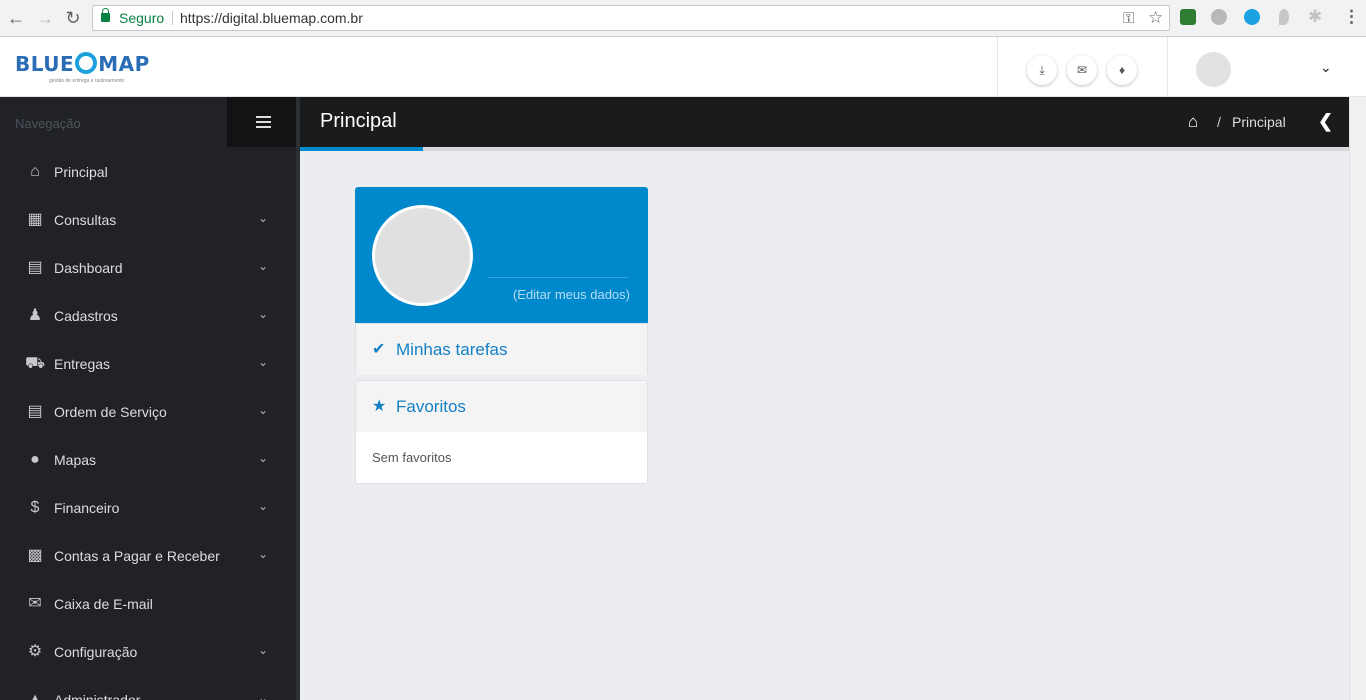  What do you see at coordinates (148, 268) in the screenshot?
I see `sidebar-item-dashboard: ▤ Dashboard ⌄` at bounding box center [148, 268].